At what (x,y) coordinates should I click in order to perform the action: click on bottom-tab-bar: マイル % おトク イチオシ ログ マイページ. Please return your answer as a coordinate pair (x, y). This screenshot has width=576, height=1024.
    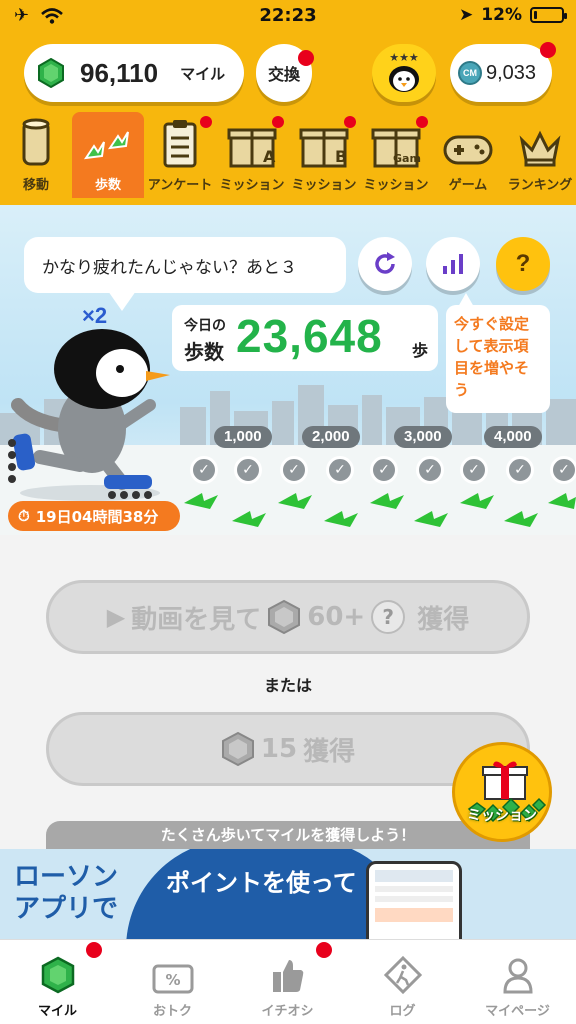
    Looking at the image, I should click on (288, 981).